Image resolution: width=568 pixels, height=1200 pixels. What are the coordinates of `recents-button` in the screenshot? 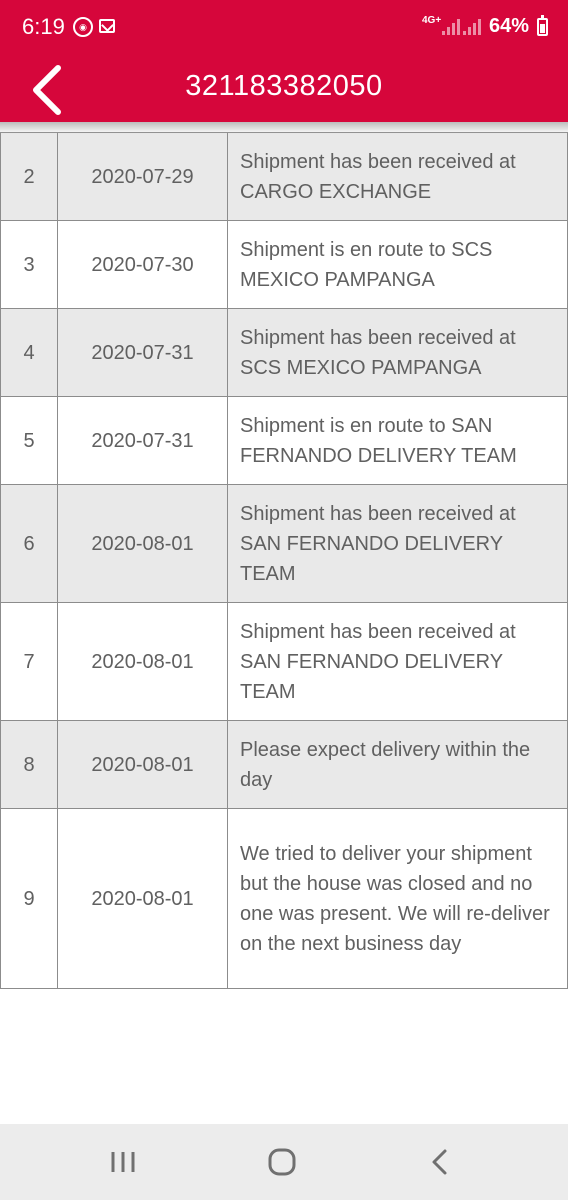 It's located at (123, 1162).